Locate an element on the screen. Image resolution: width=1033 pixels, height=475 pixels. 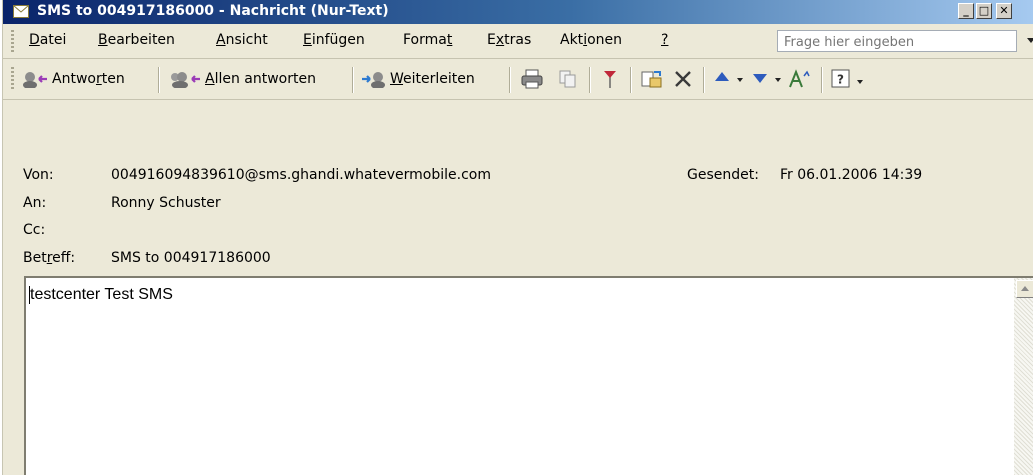
to-label: An: is located at coordinates (35, 203).